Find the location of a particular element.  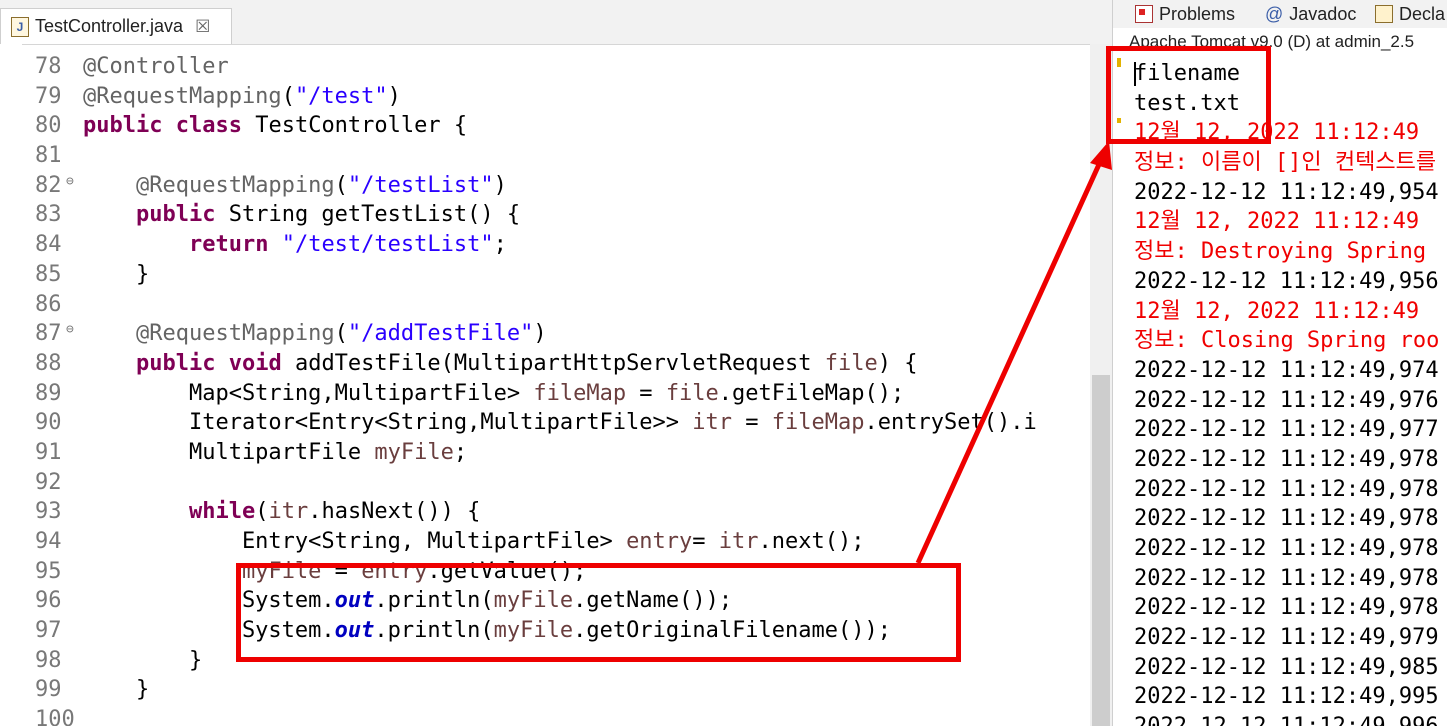

code-token: Iterator<Entry<String,MultipartFile>> is located at coordinates (388, 423).